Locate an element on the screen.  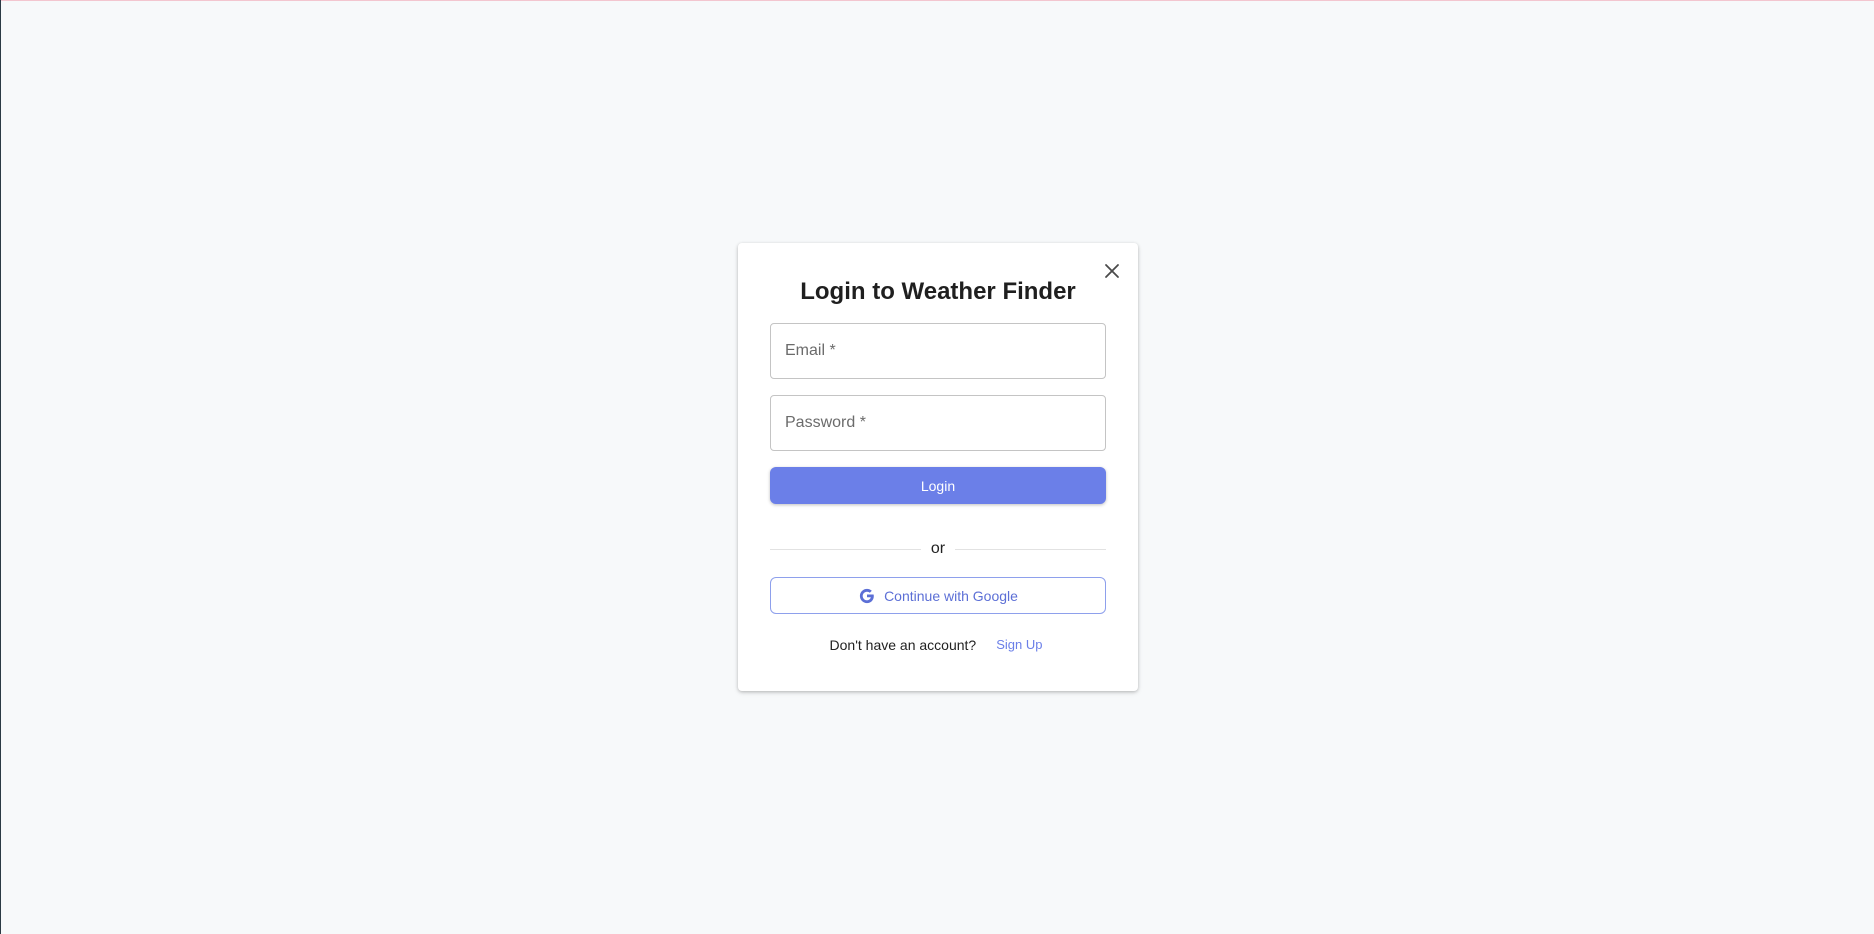
email-input is located at coordinates (938, 351).